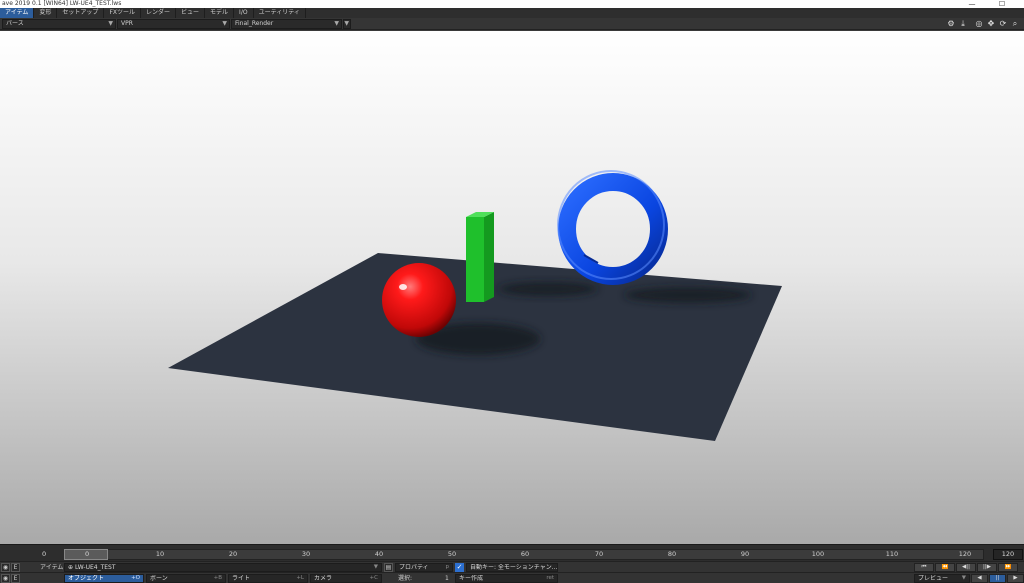  Describe the element at coordinates (388, 567) in the screenshot. I see `item-list-icon: ▤` at that location.